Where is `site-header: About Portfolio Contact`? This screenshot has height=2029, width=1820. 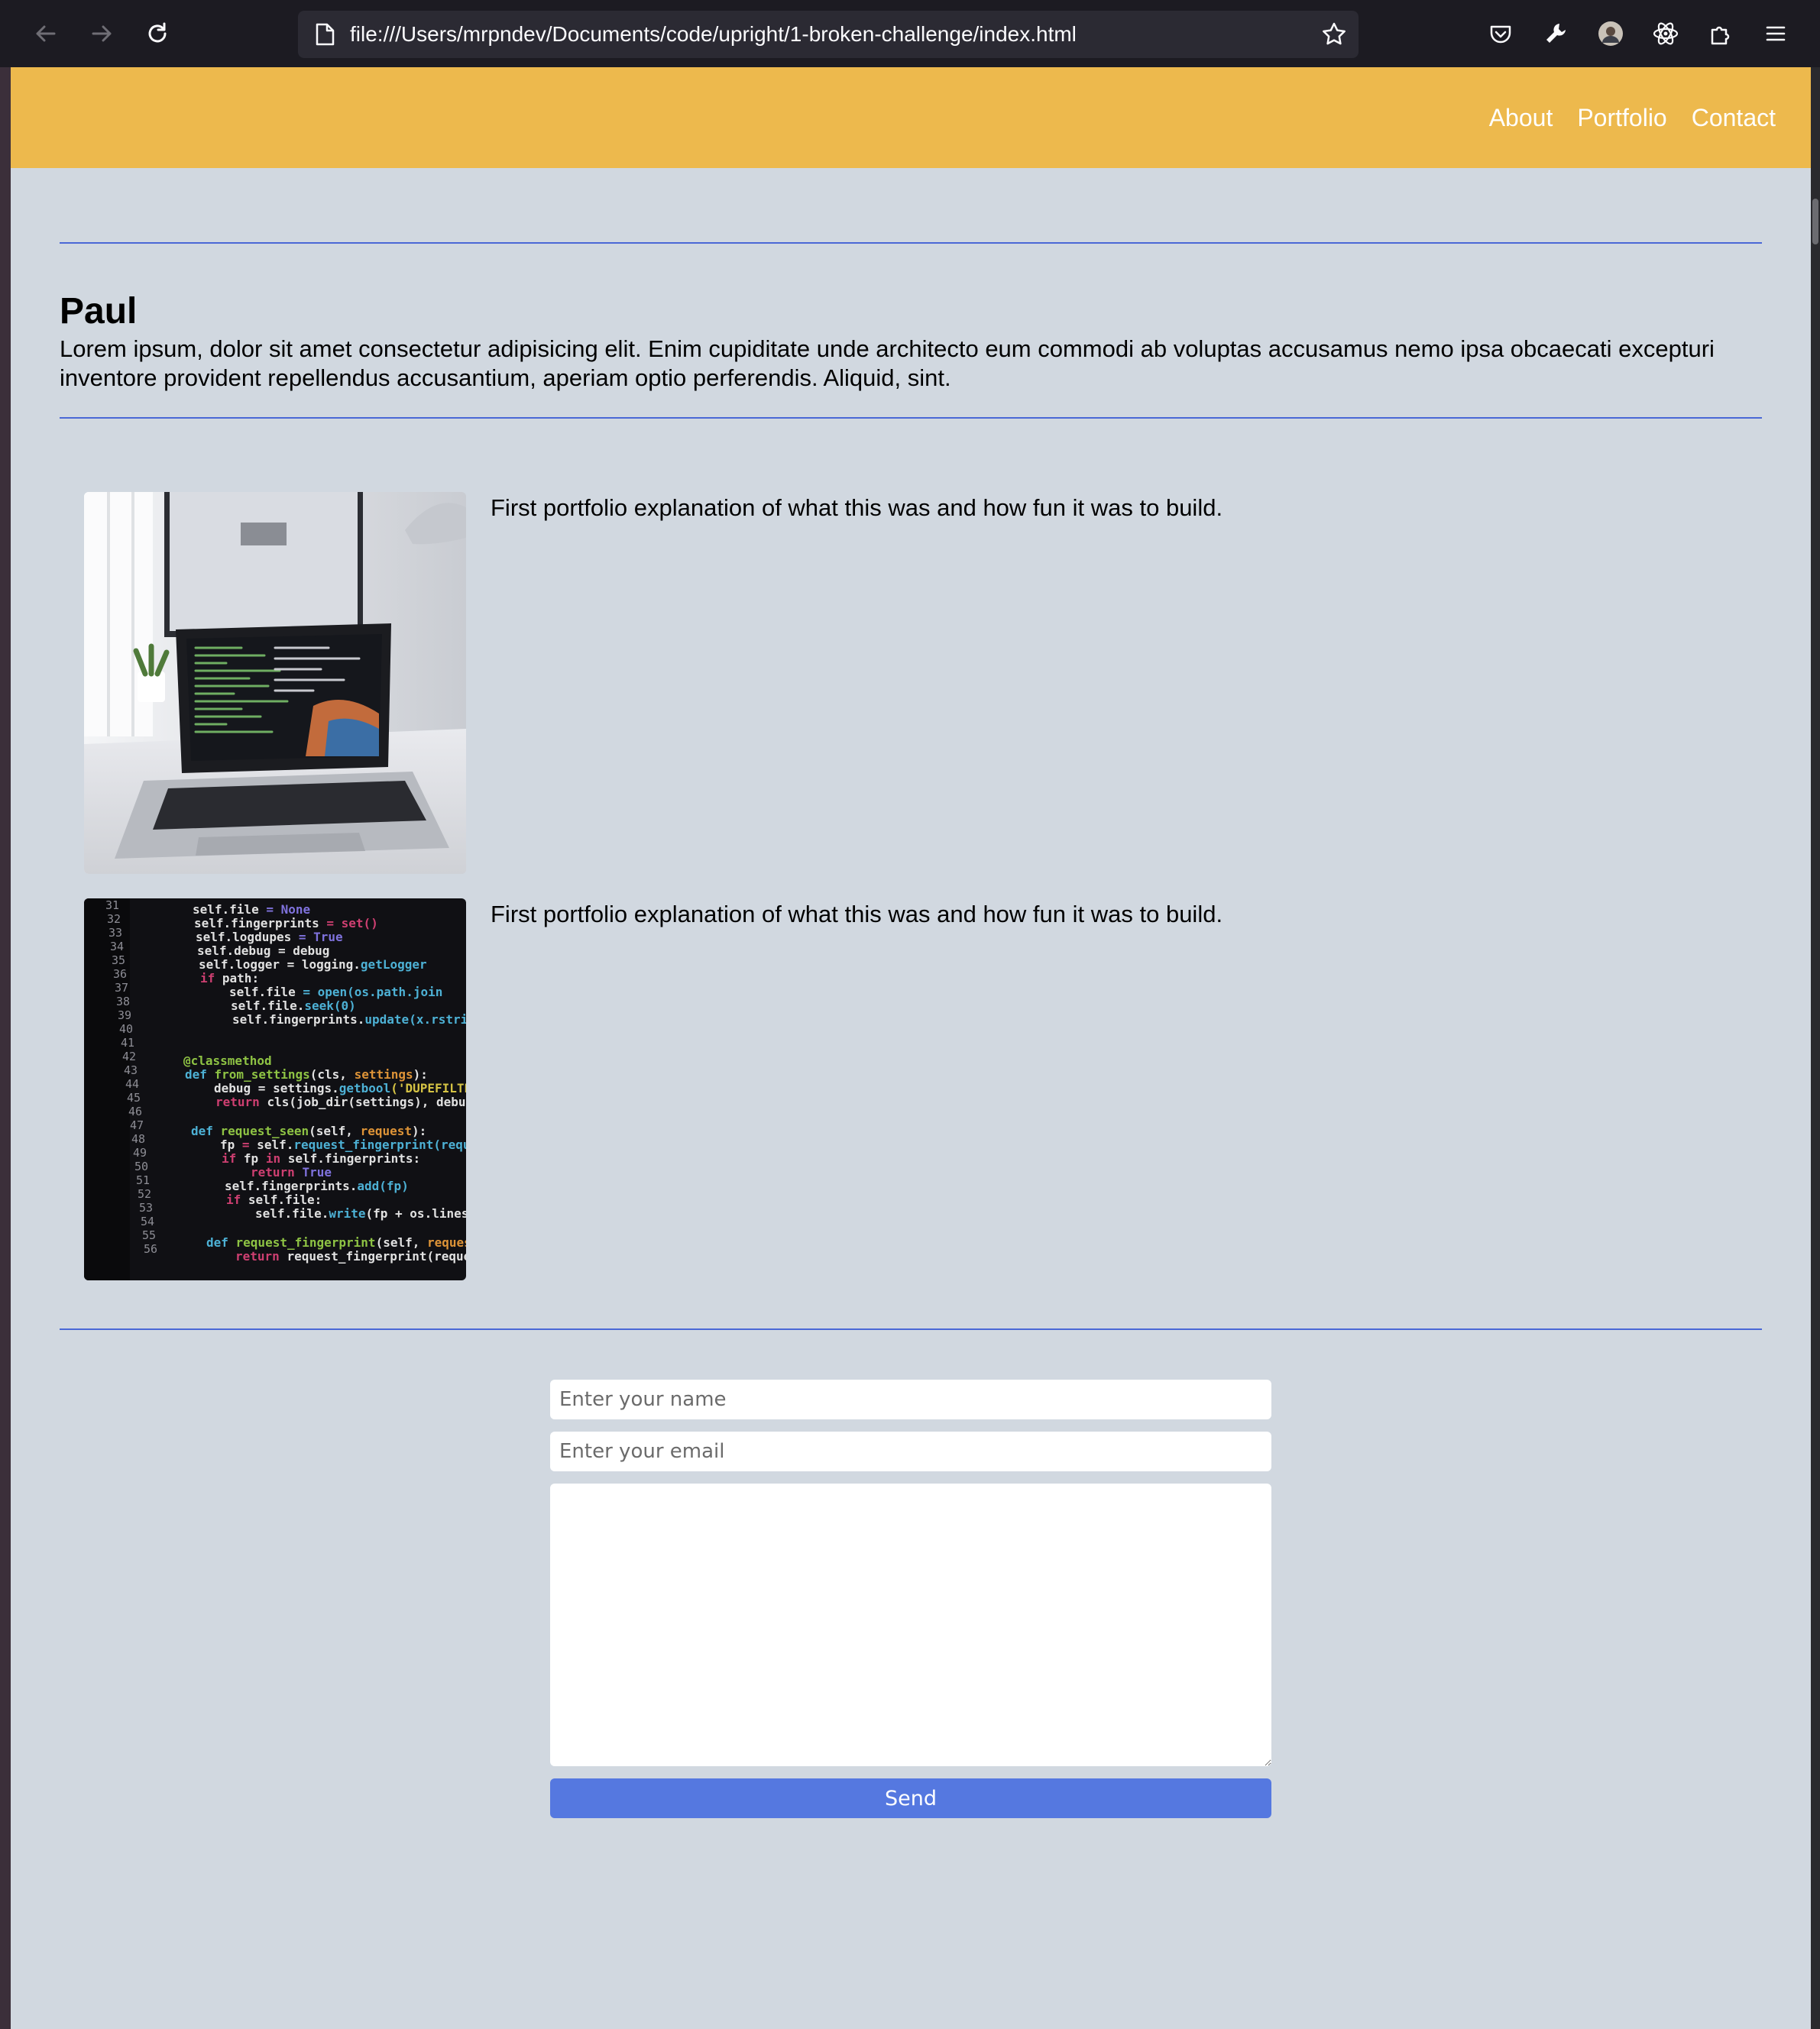 site-header: About Portfolio Contact is located at coordinates (911, 117).